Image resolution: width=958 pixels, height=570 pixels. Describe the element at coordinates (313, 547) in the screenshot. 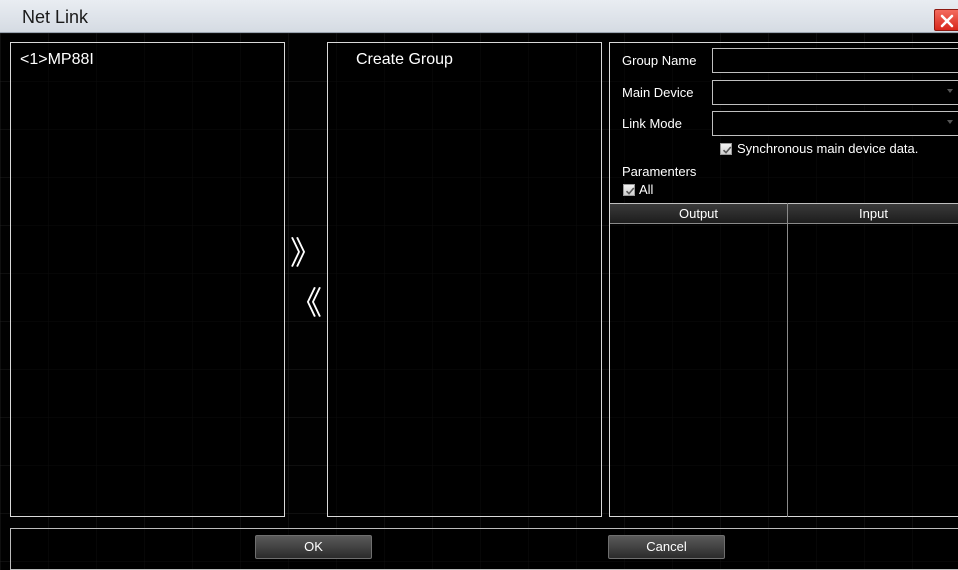

I see `ok-button: OK` at that location.